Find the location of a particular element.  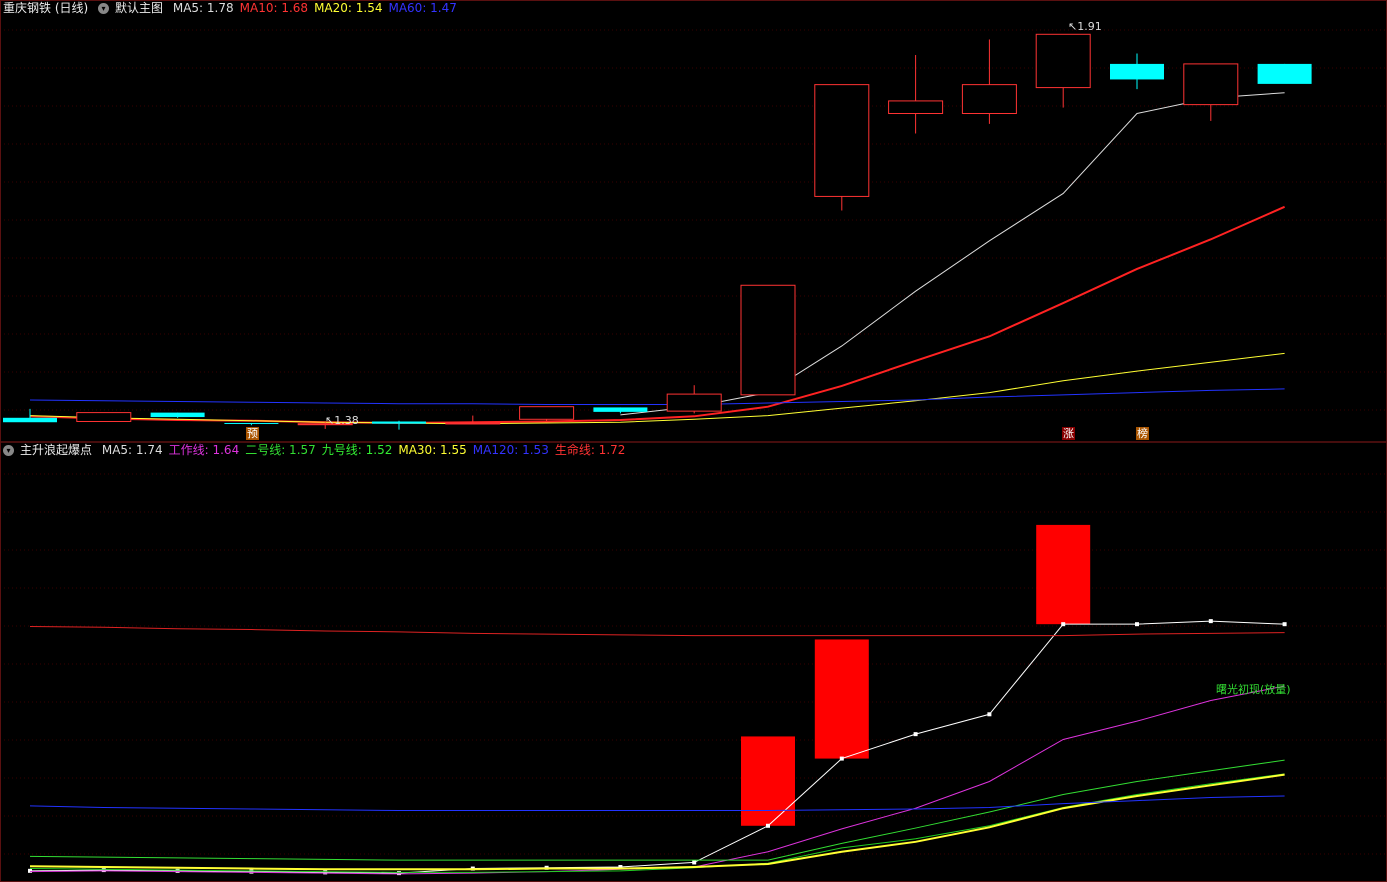

marker-zhang: 涨 is located at coordinates (1068, 433).